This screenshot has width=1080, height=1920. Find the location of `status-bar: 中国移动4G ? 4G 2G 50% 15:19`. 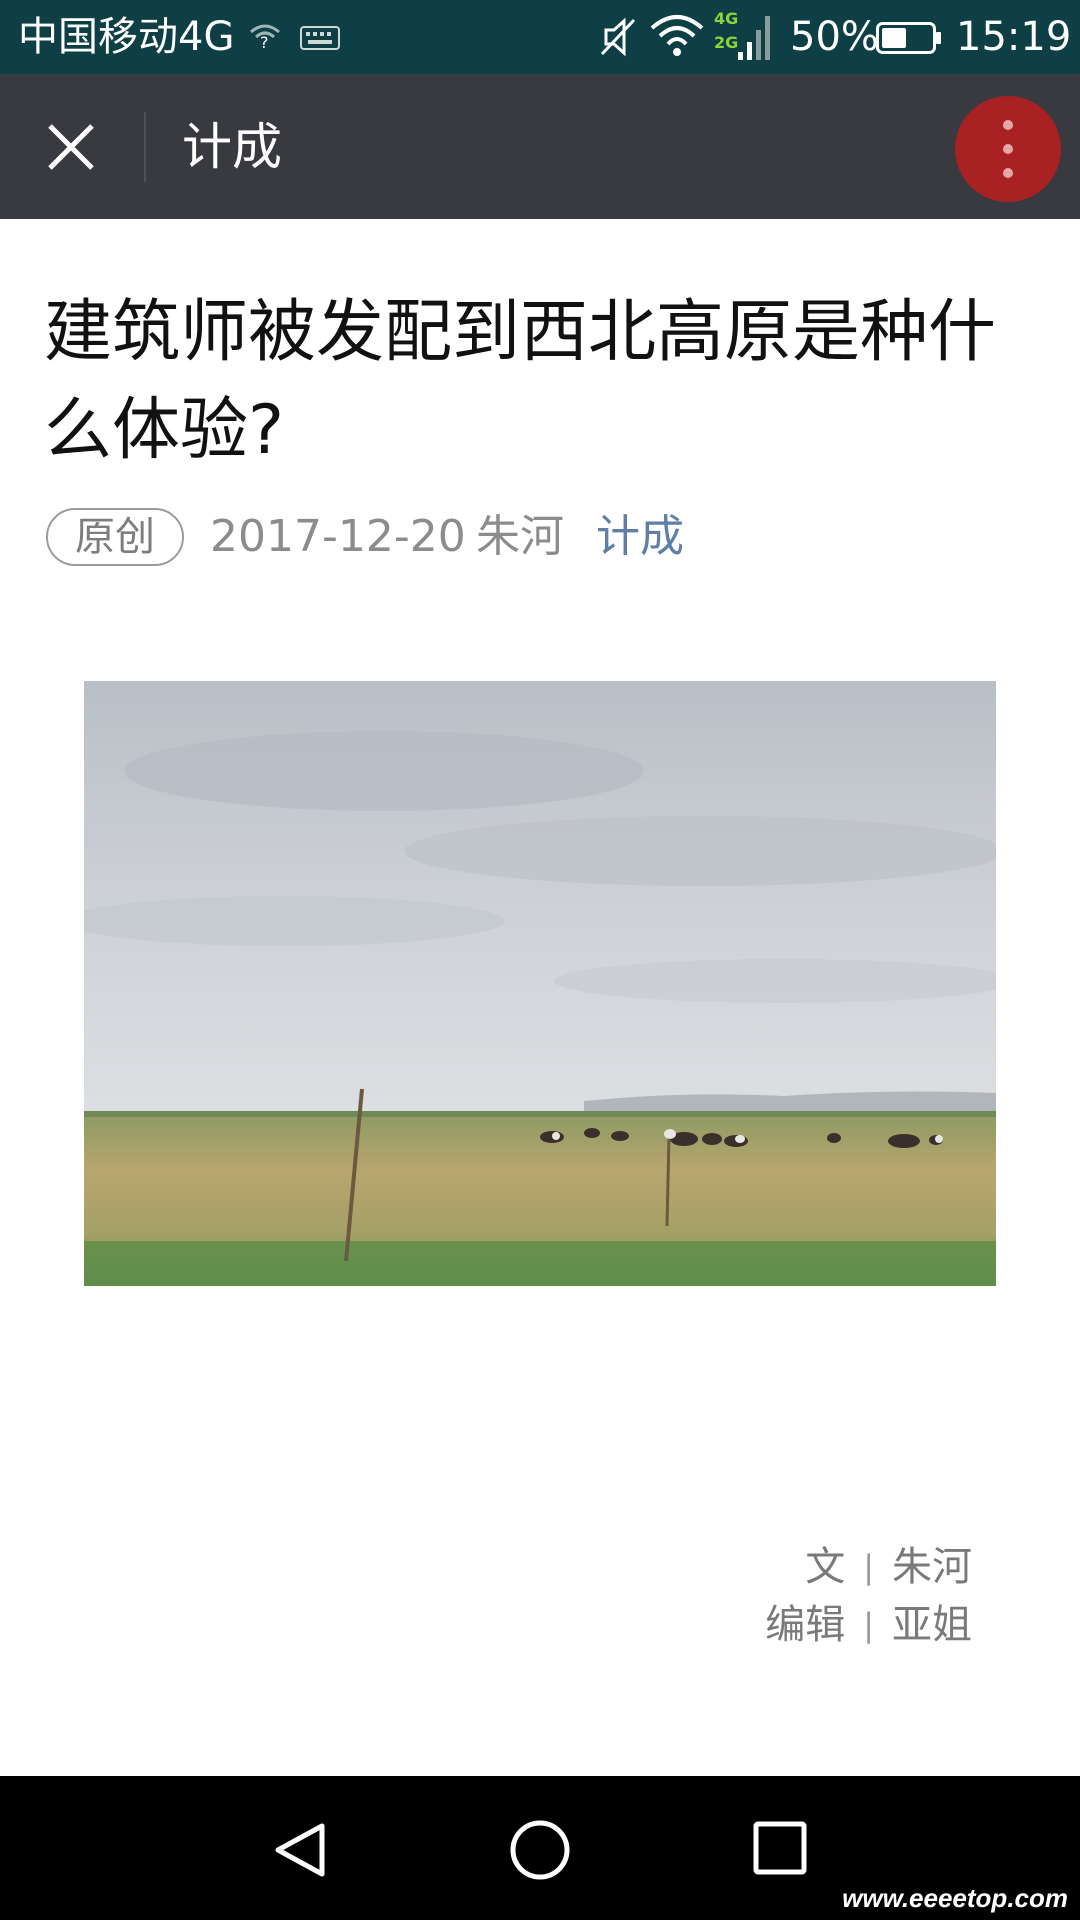

status-bar: 中国移动4G ? 4G 2G 50% 15:19 is located at coordinates (540, 37).